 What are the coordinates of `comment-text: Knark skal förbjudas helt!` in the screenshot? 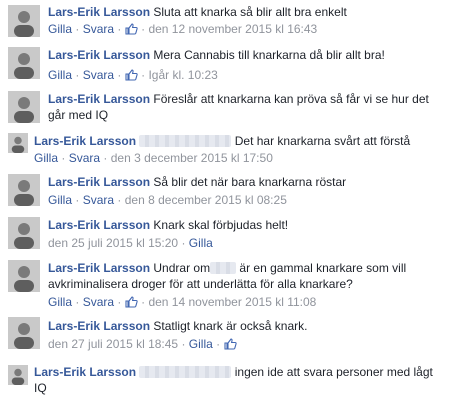 It's located at (221, 225).